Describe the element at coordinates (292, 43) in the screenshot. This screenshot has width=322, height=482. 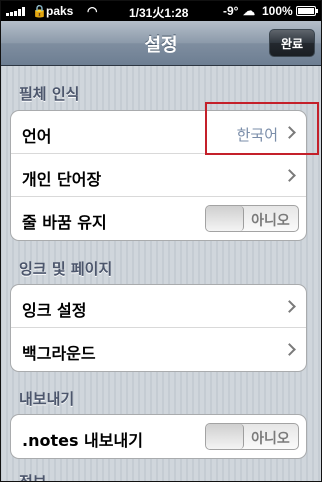
I see `done-button: 완료` at that location.